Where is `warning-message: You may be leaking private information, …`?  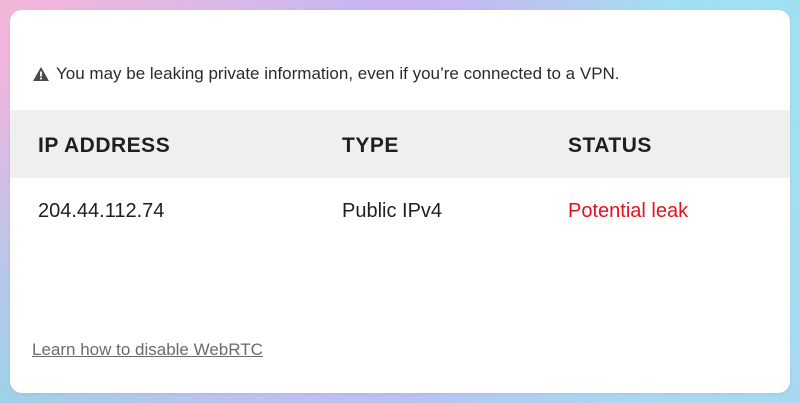
warning-message: You may be leaking private information, … is located at coordinates (326, 74).